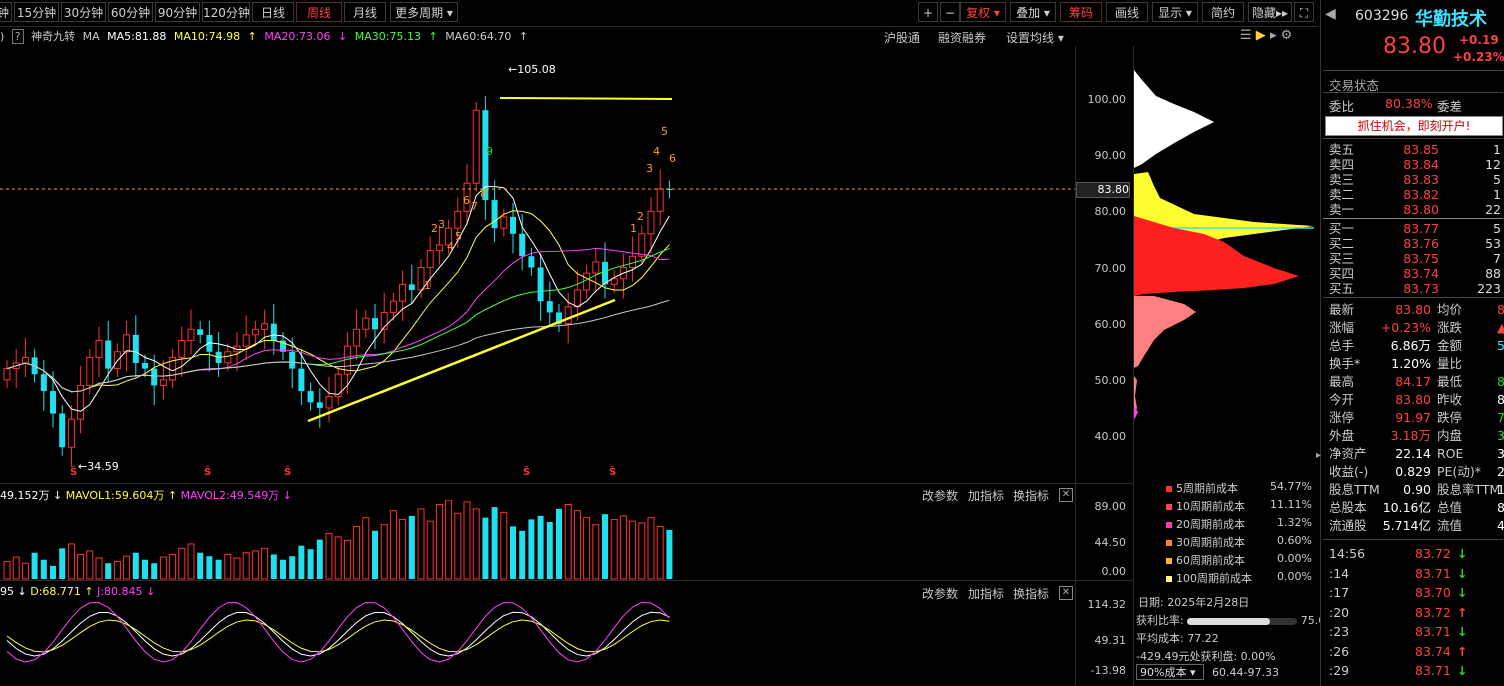 The image size is (1504, 686). I want to click on kdj-k-line, so click(338, 634).